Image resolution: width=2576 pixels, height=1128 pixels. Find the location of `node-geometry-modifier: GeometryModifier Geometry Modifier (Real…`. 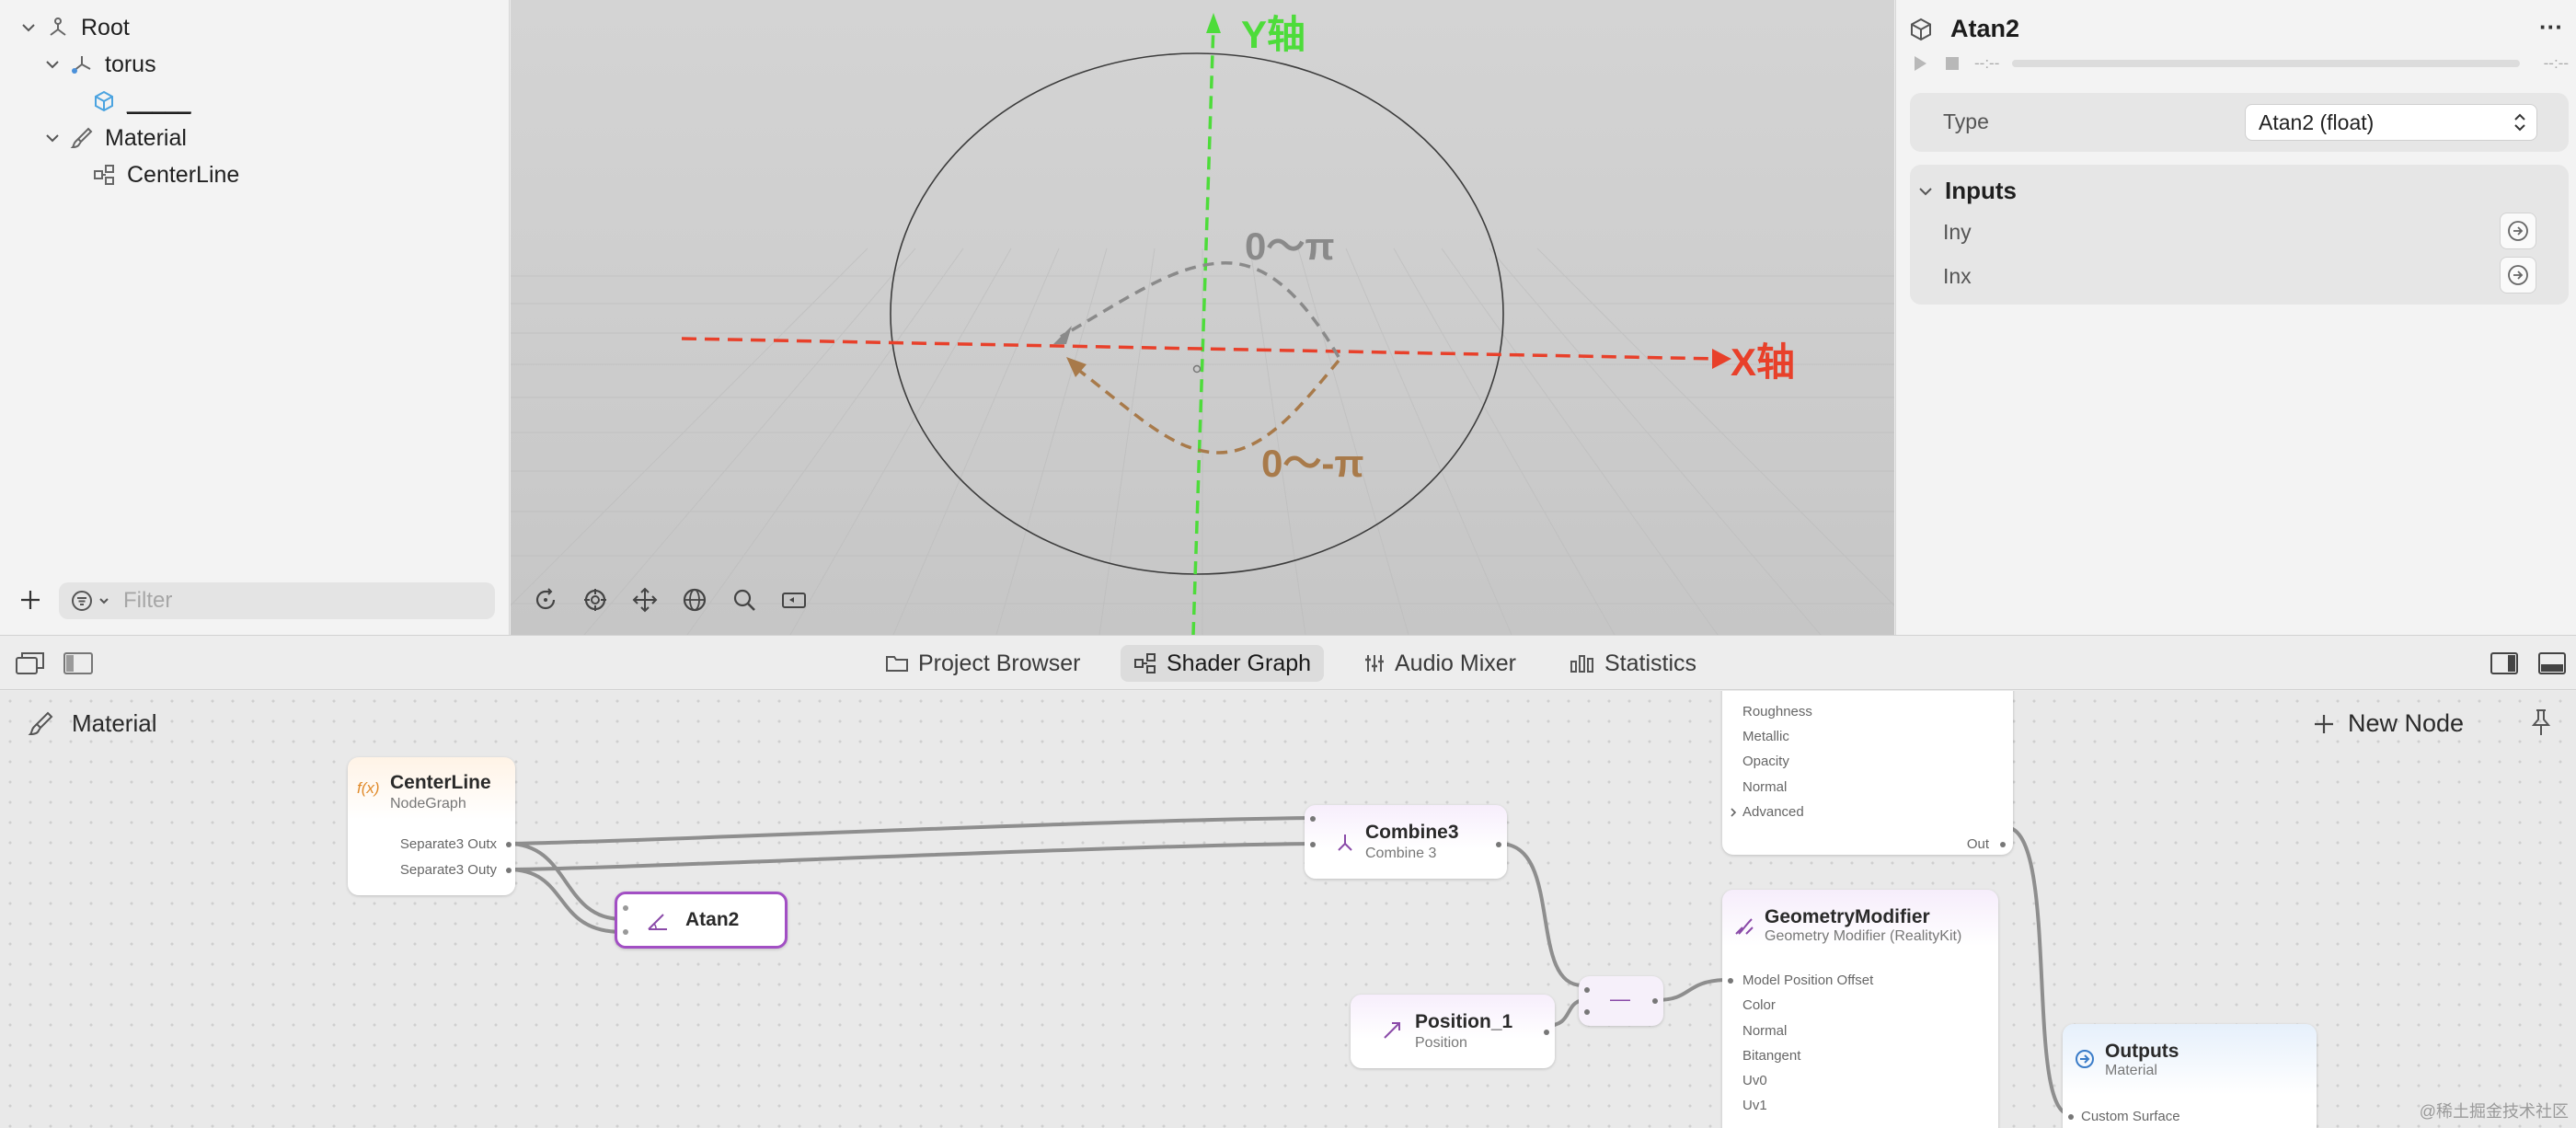

node-geometry-modifier: GeometryModifier Geometry Modifier (Real… is located at coordinates (1860, 1009).